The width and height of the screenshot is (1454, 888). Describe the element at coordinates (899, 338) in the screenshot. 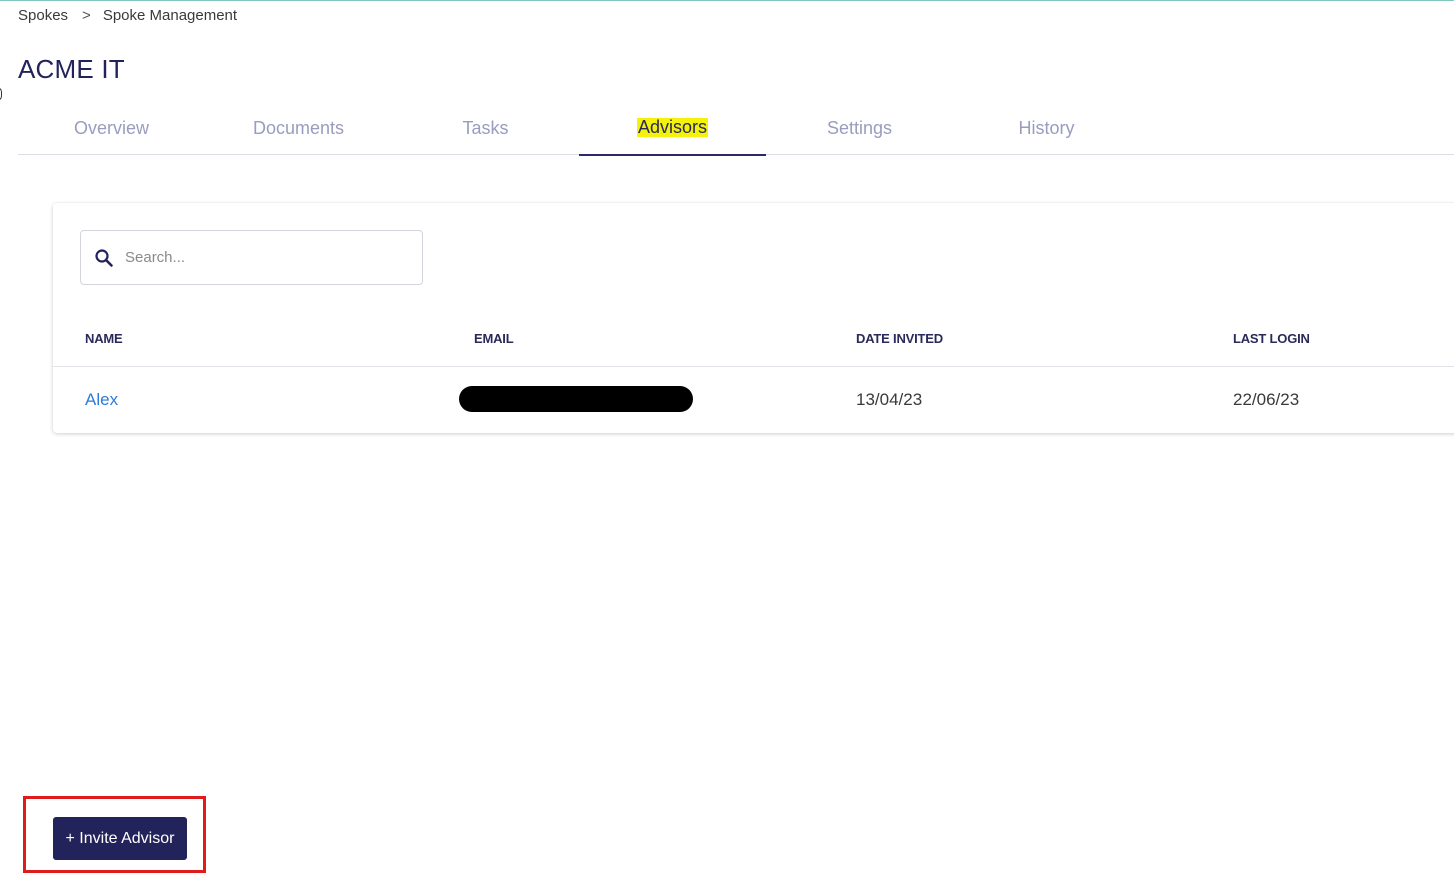

I see `column-header-date-invited: DATE INVITED` at that location.